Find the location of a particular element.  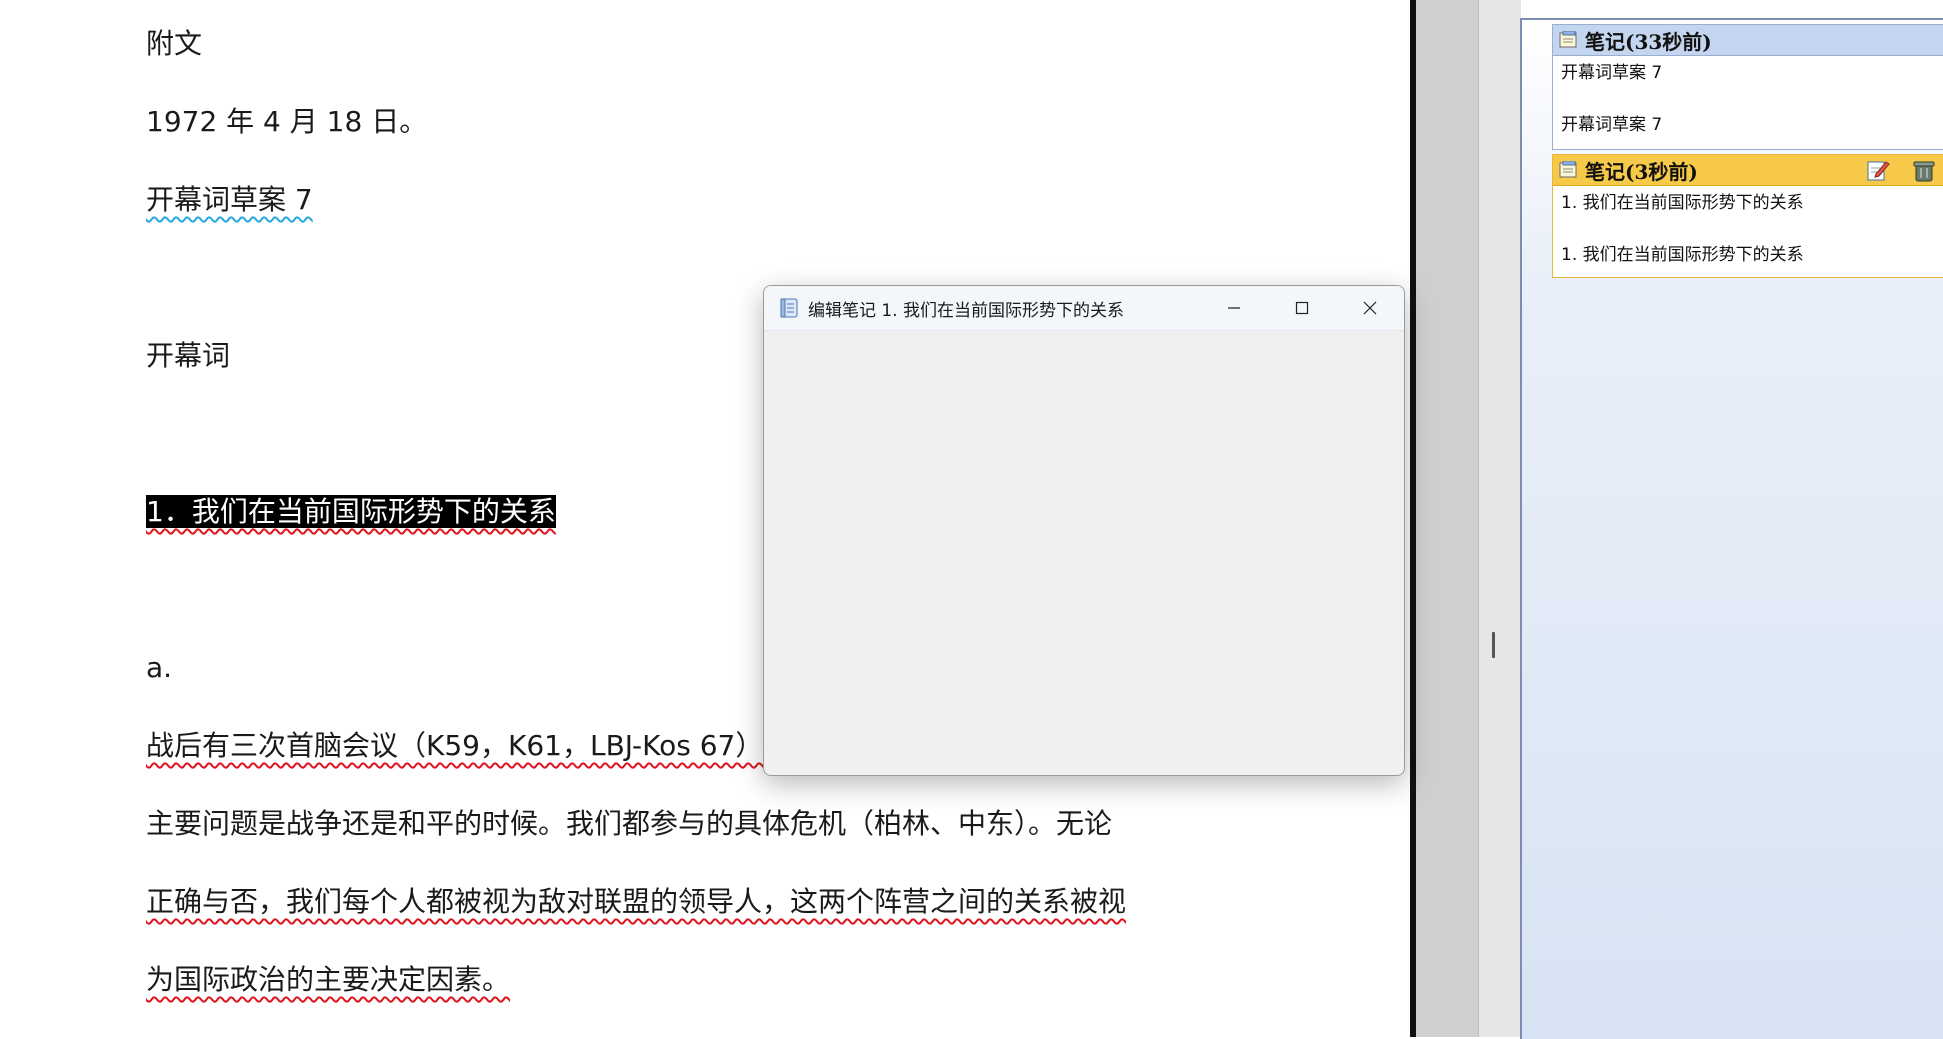

close-icon is located at coordinates (1370, 308).